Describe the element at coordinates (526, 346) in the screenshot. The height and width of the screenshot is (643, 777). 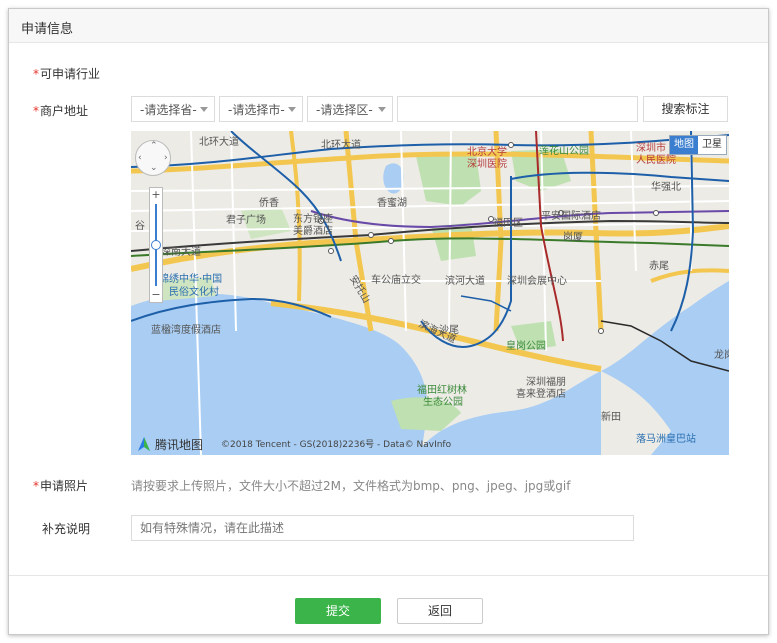
I see `map-label: 皇岗公园` at that location.